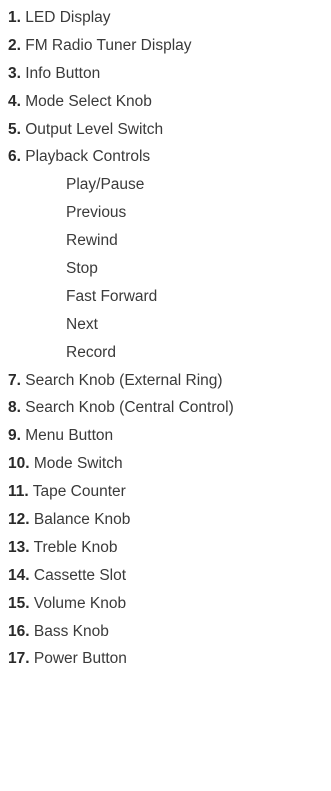 The width and height of the screenshot is (331, 791). I want to click on item-label: LED Display, so click(68, 17).